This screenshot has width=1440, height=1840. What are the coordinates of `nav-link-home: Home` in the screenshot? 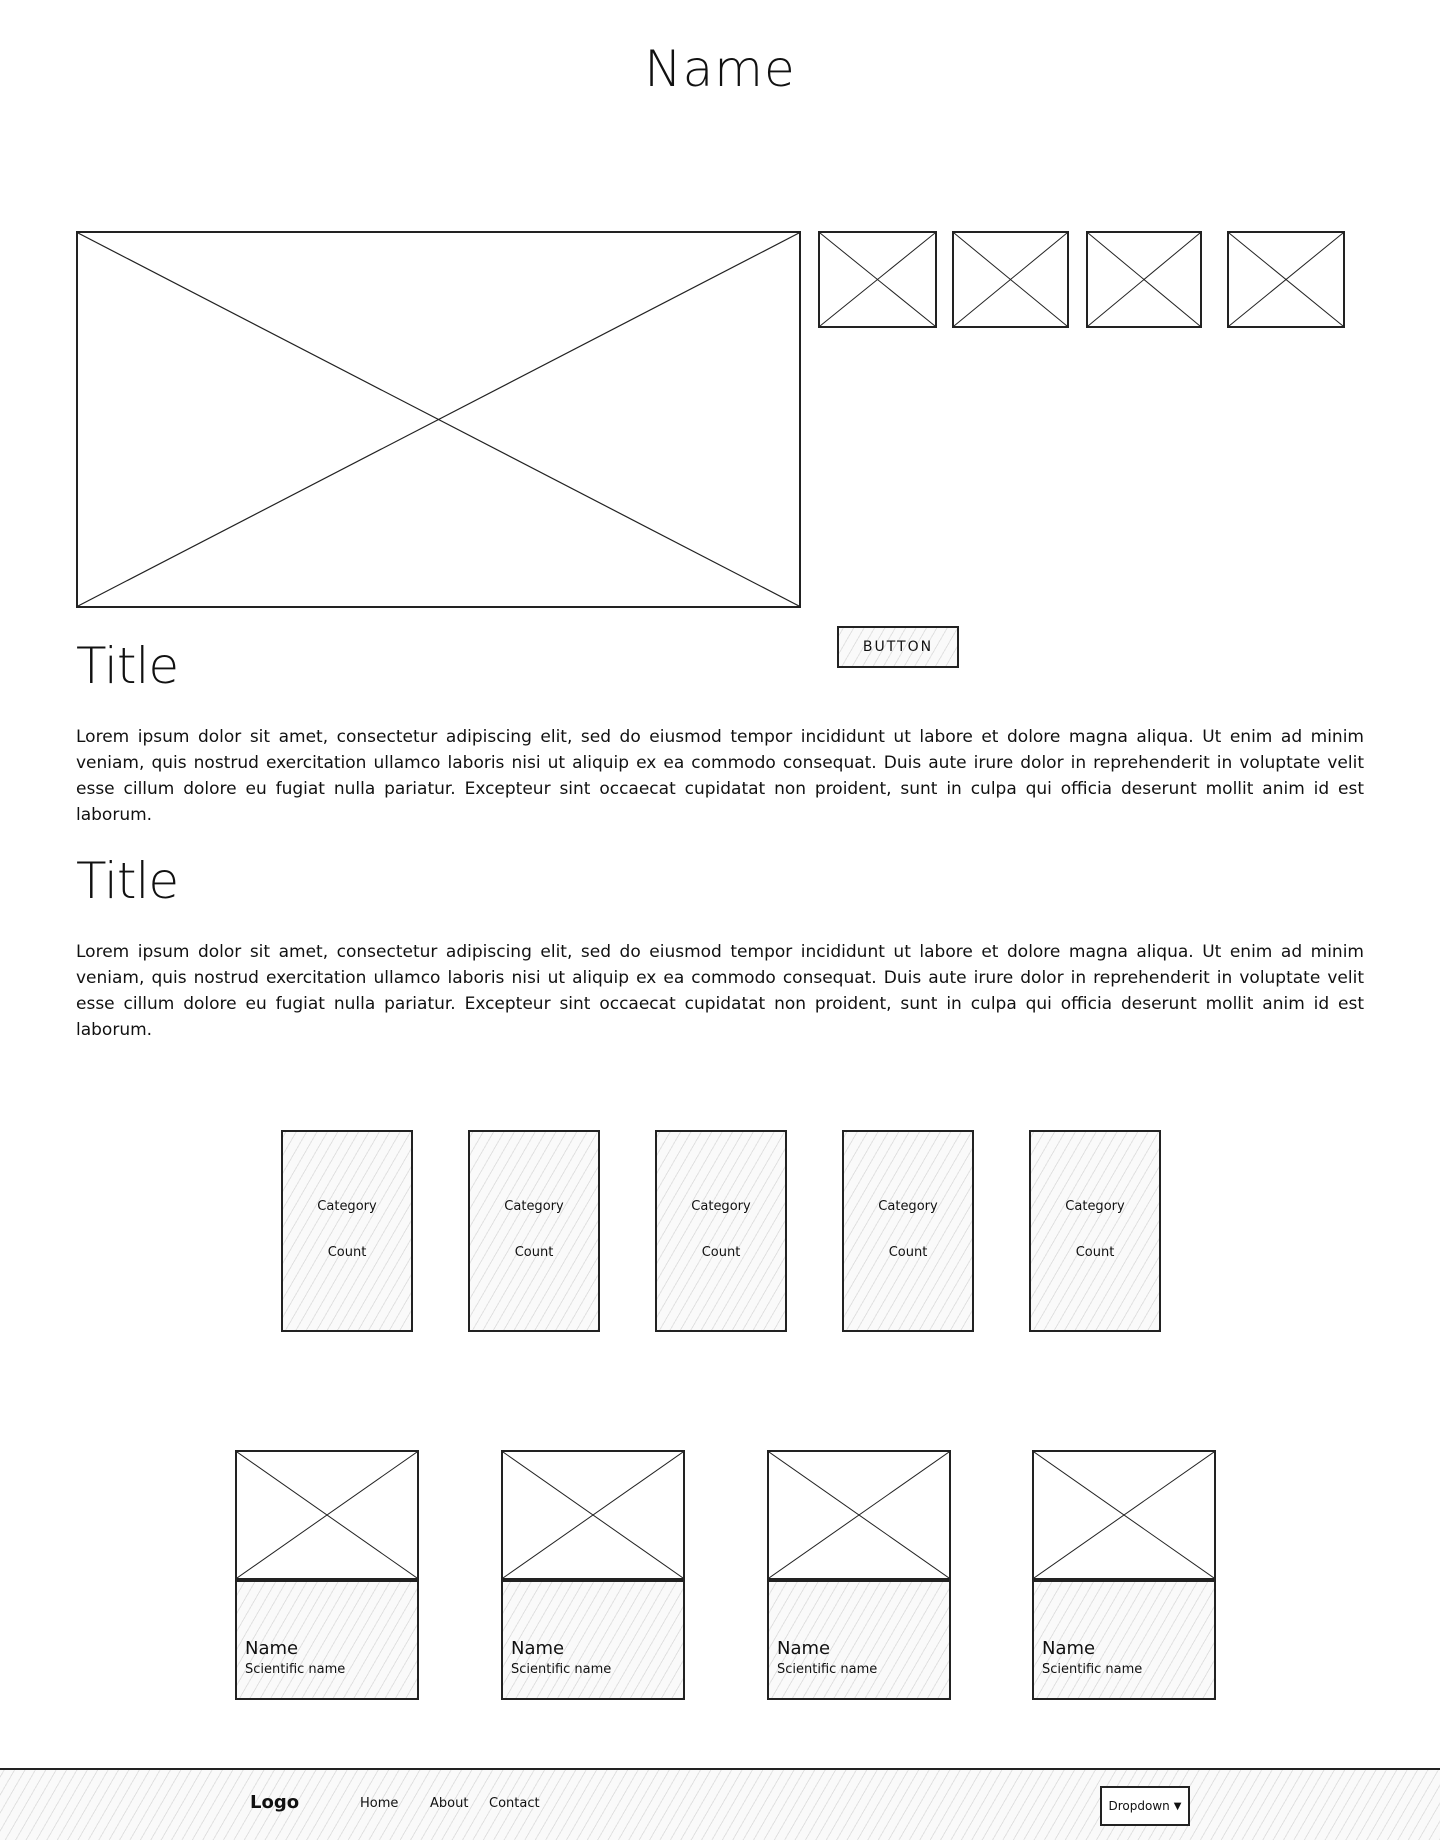 It's located at (379, 1803).